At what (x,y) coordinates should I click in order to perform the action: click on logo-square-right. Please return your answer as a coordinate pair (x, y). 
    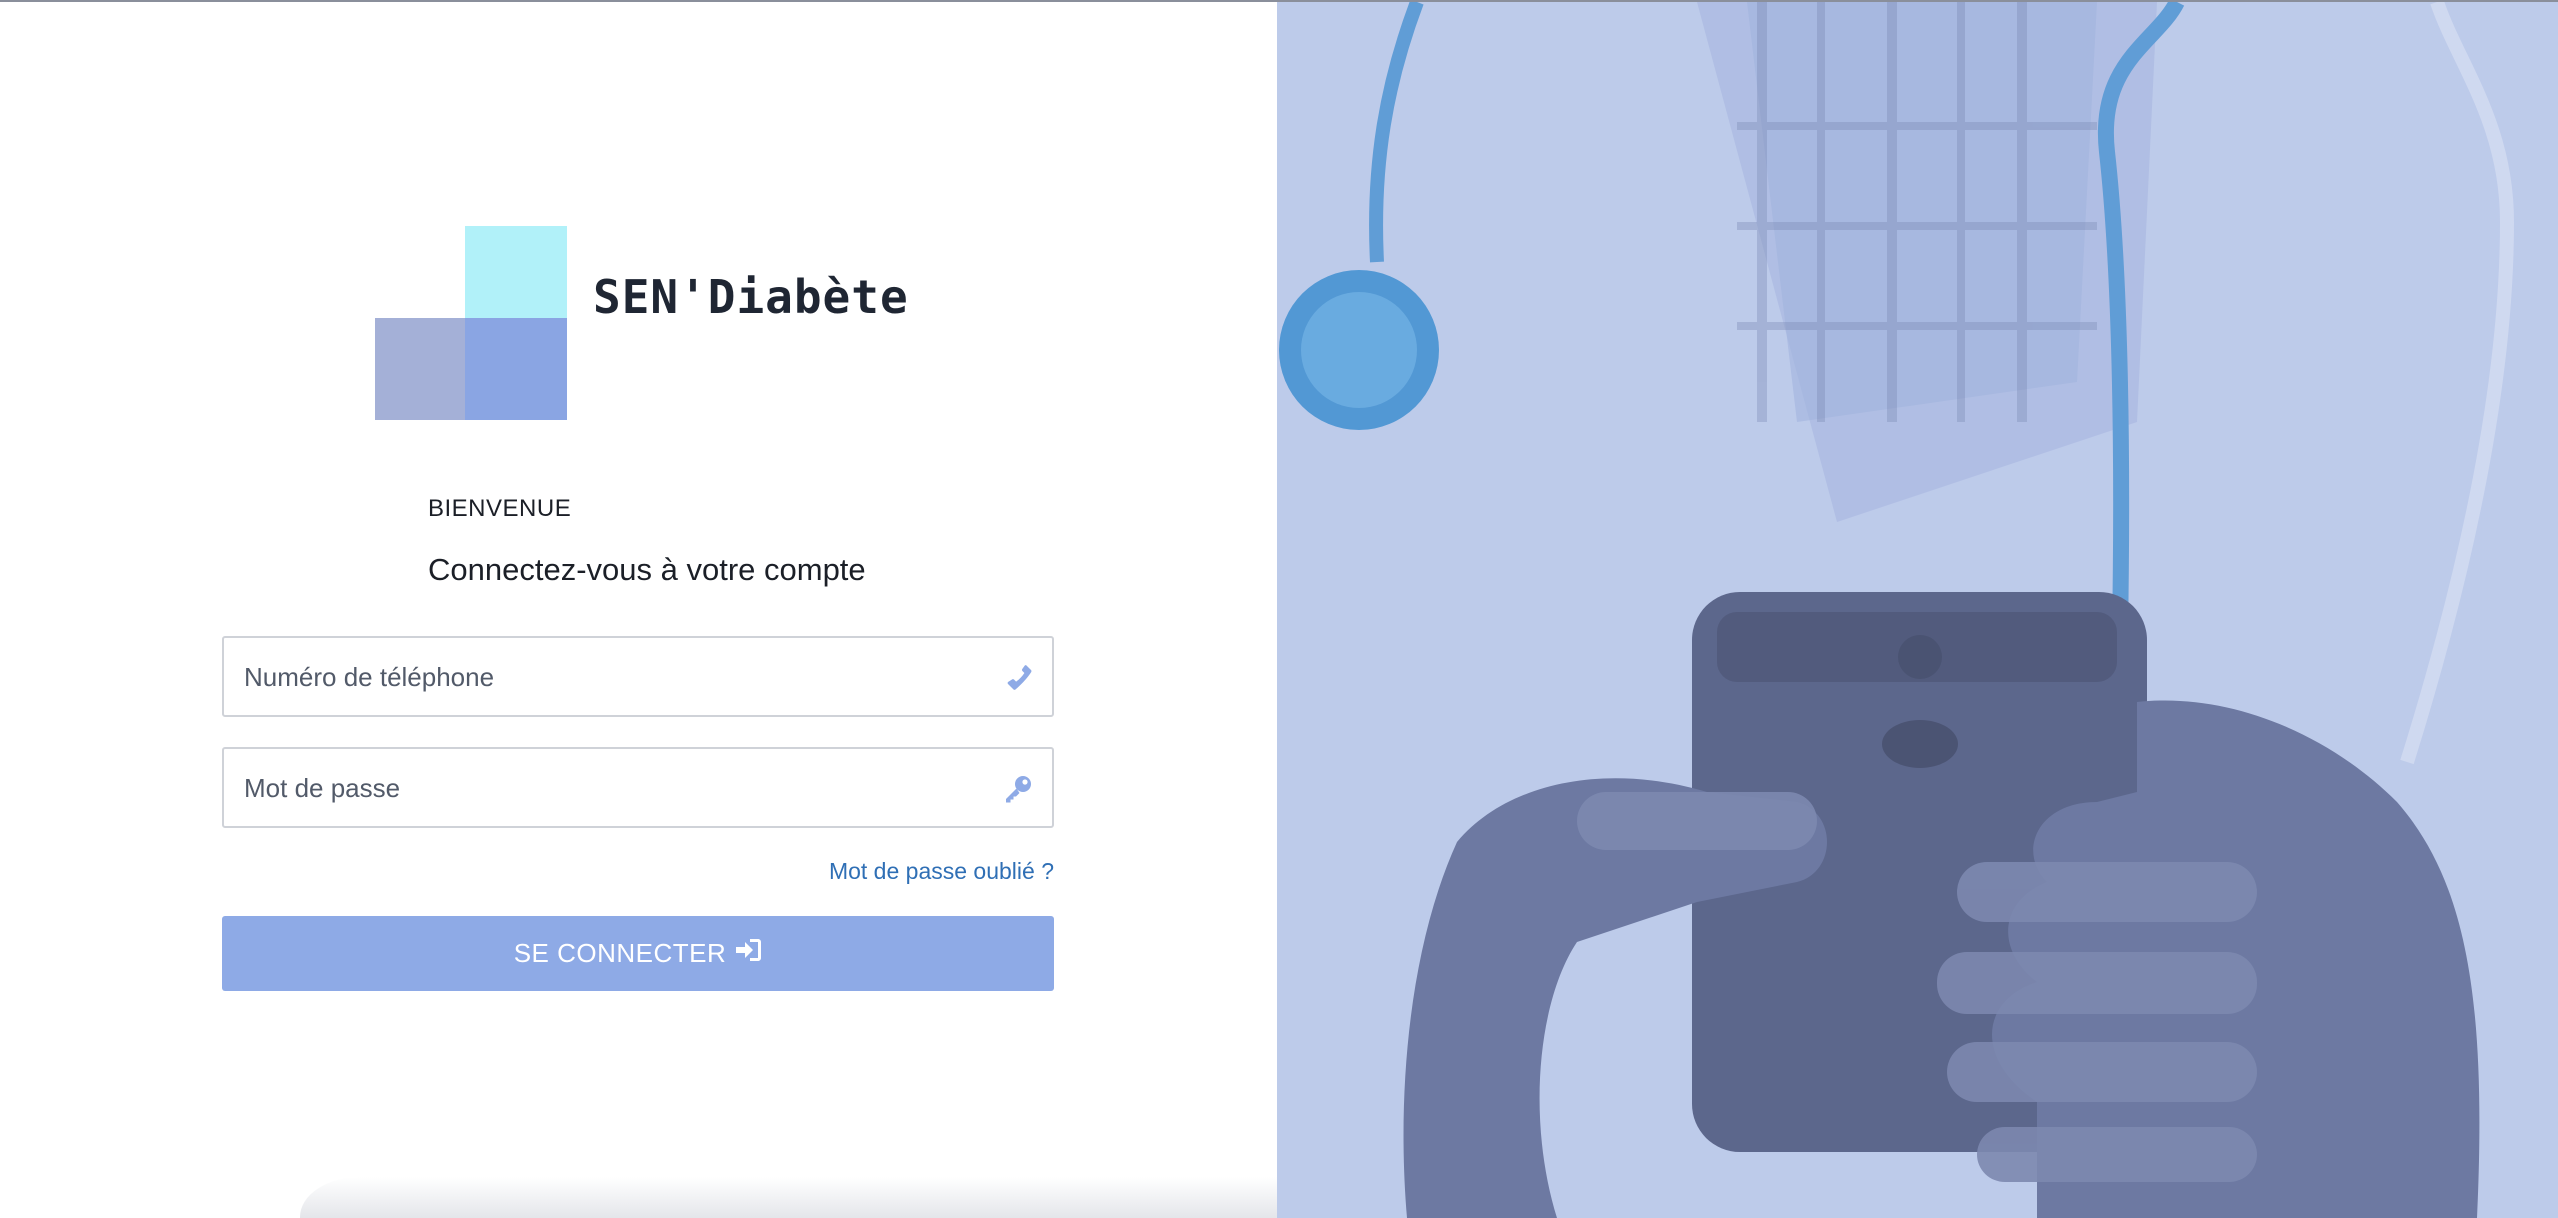
    Looking at the image, I should click on (516, 369).